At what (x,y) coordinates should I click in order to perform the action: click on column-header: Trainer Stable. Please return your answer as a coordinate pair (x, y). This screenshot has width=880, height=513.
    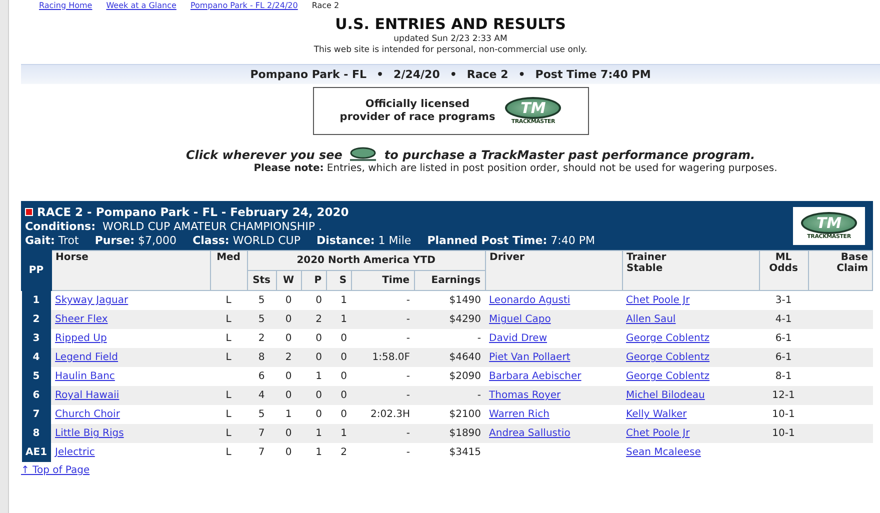
    Looking at the image, I should click on (691, 270).